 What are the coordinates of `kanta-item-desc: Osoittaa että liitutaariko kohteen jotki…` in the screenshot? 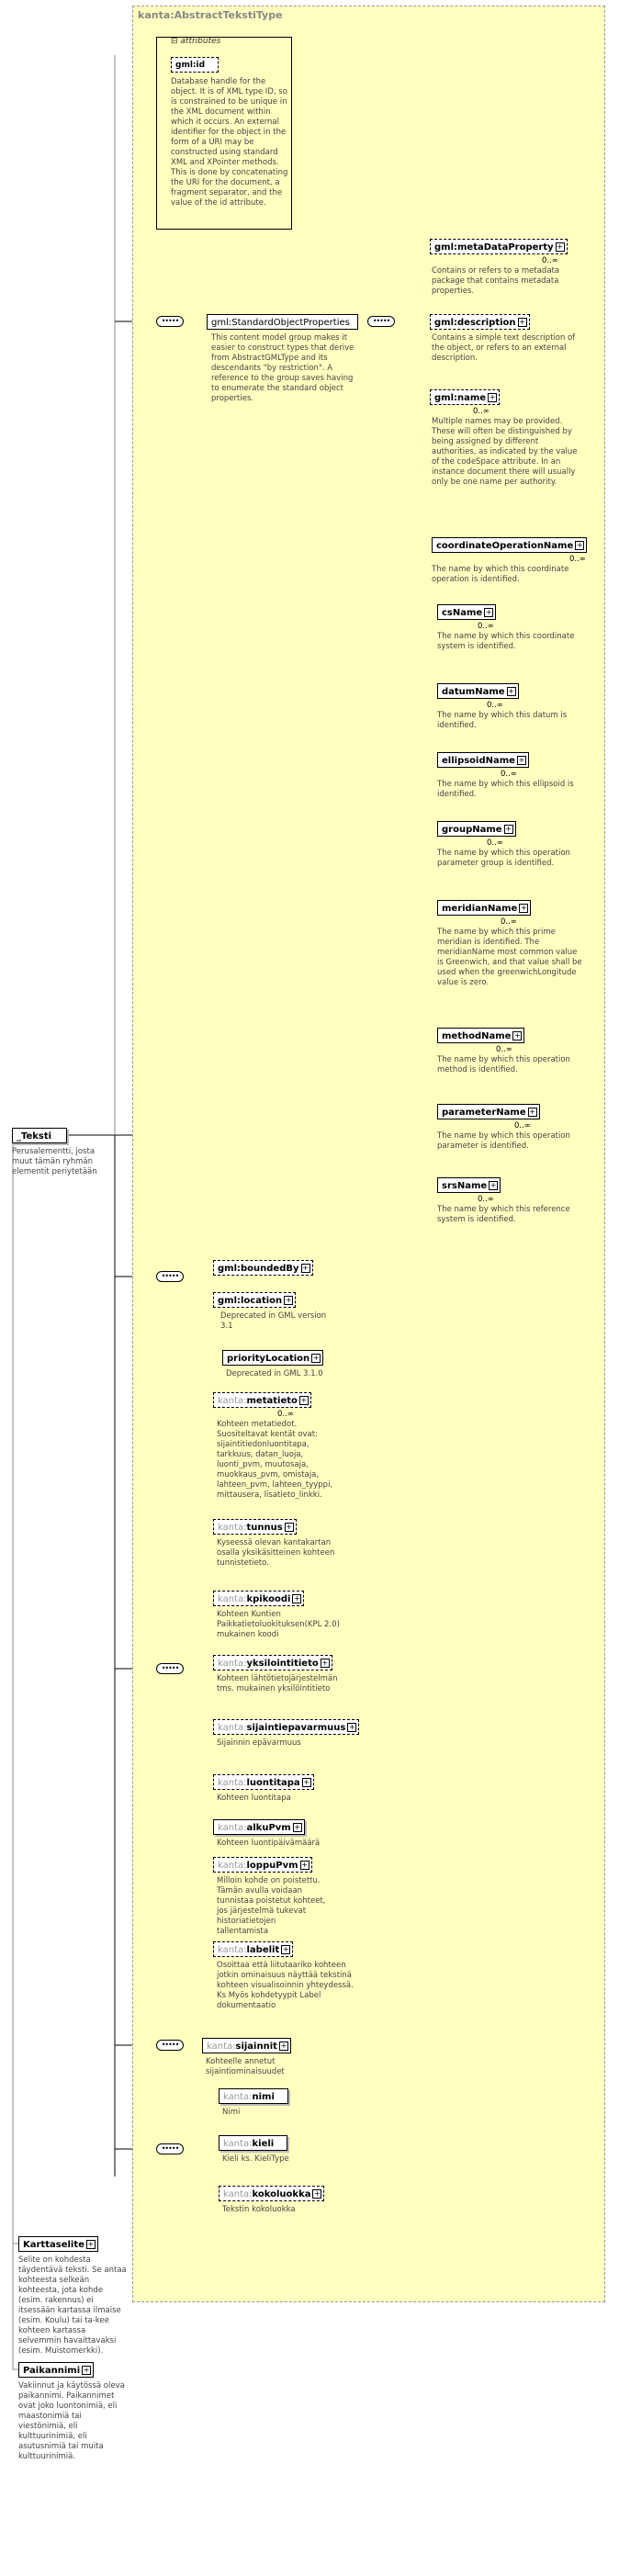 It's located at (285, 1986).